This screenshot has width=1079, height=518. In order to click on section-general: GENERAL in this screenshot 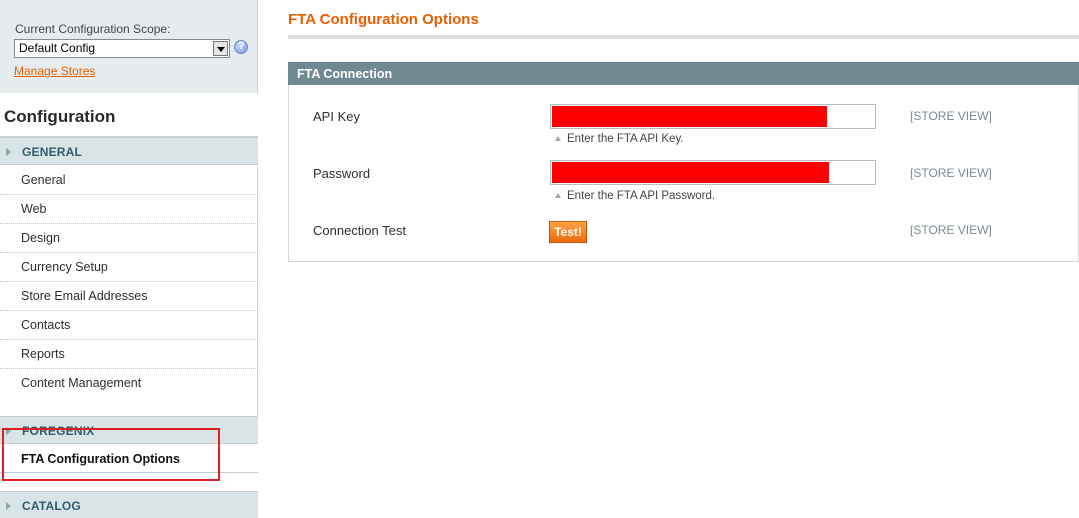, I will do `click(129, 151)`.